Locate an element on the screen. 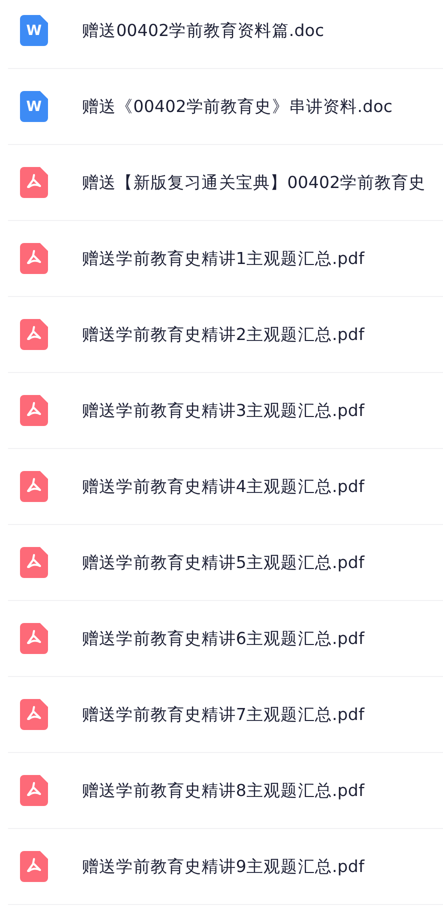 The height and width of the screenshot is (906, 443). file-name: 赠送学前教育史精讲9主观题汇总.pdf is located at coordinates (223, 867).